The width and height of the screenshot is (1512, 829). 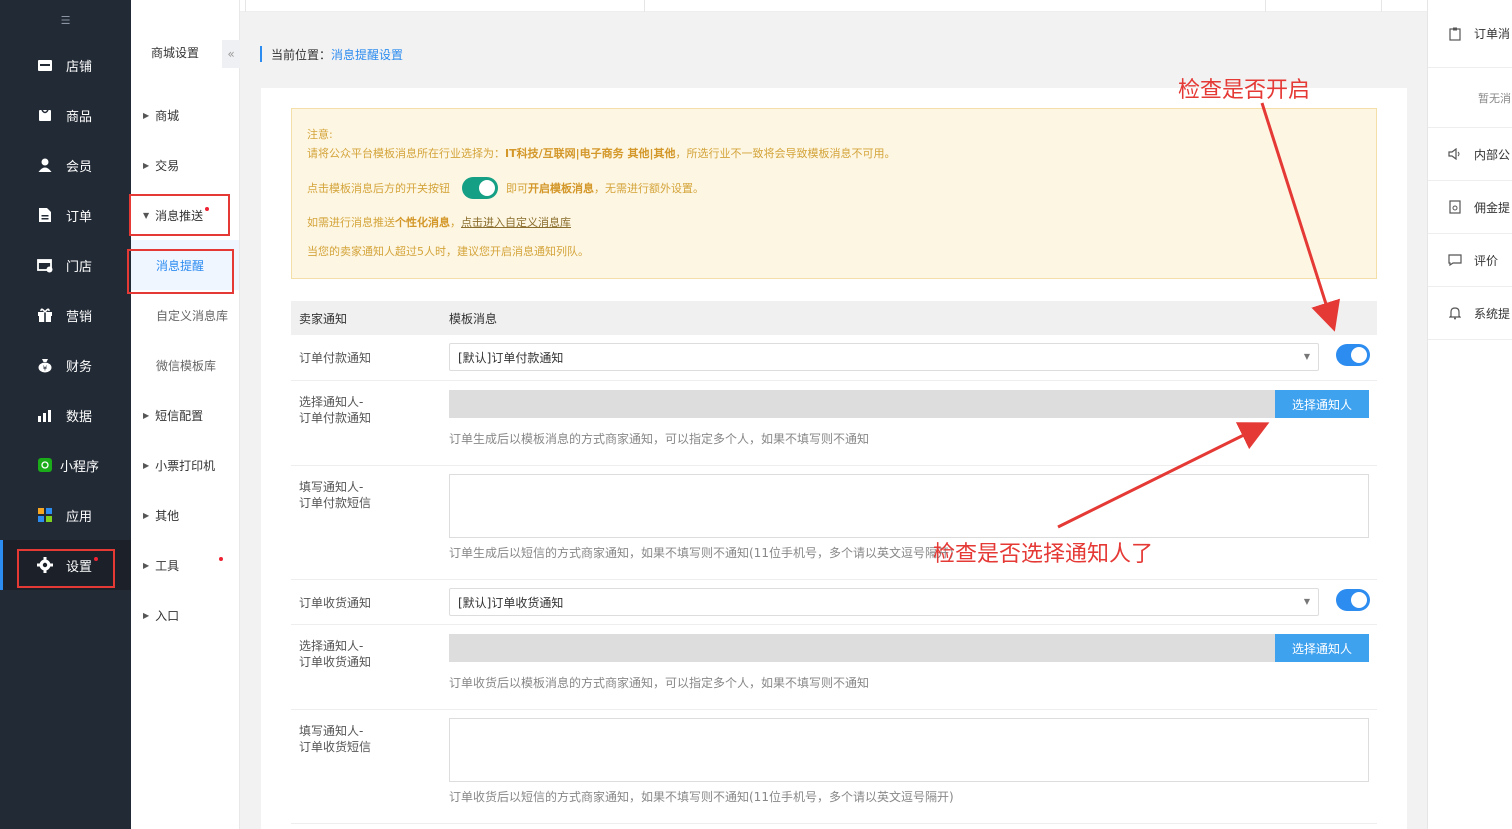 What do you see at coordinates (1163, 475) in the screenshot?
I see `annotation-arrow-to-button` at bounding box center [1163, 475].